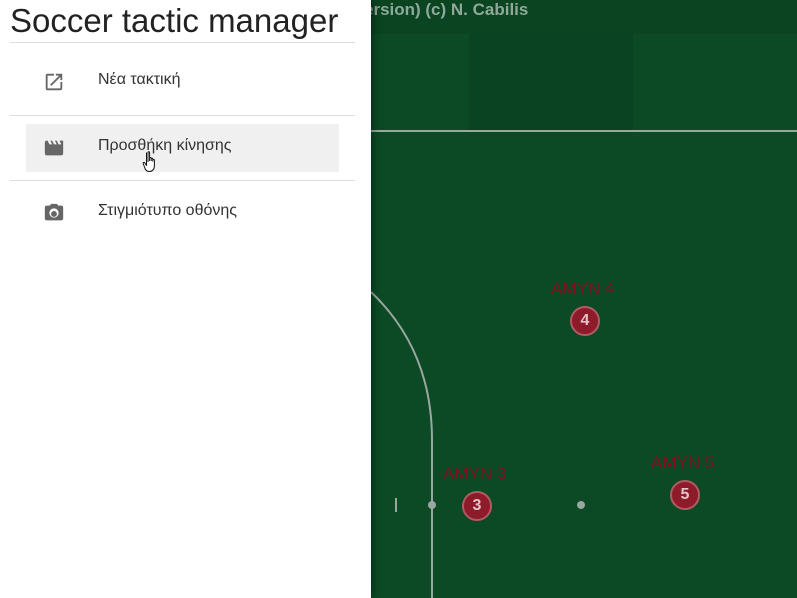 This screenshot has height=598, width=797. I want to click on menu-item-screenshot: Στιγμιότυπο οθόνης, so click(182, 213).